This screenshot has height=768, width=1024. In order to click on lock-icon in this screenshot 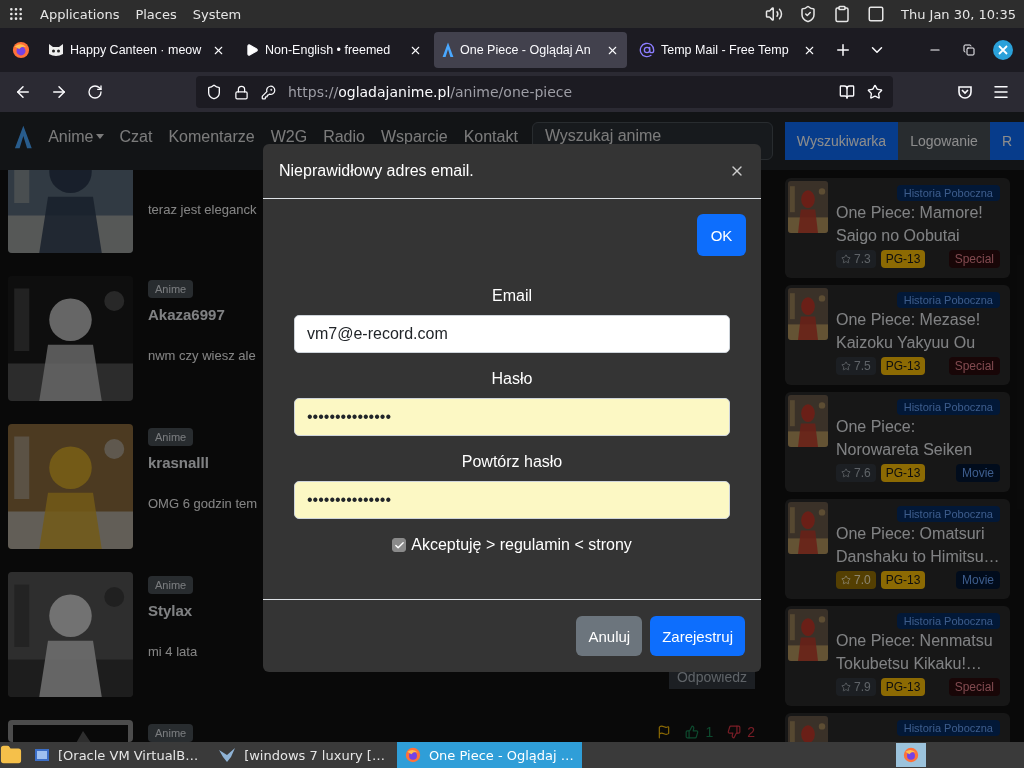, I will do `click(241, 92)`.